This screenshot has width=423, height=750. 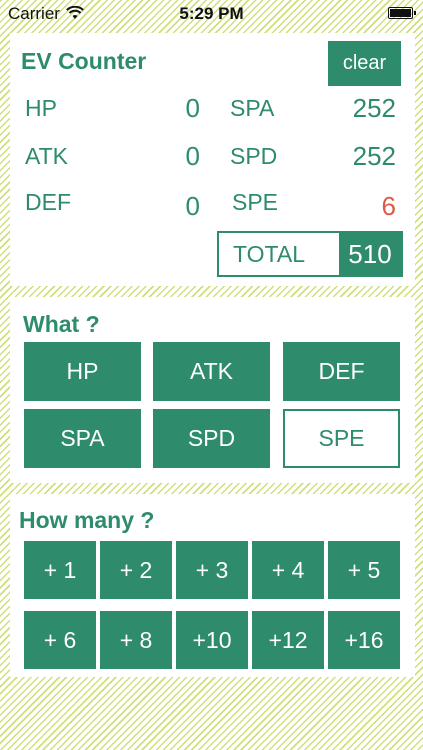 What do you see at coordinates (374, 108) in the screenshot?
I see `stat-value-spa: 252` at bounding box center [374, 108].